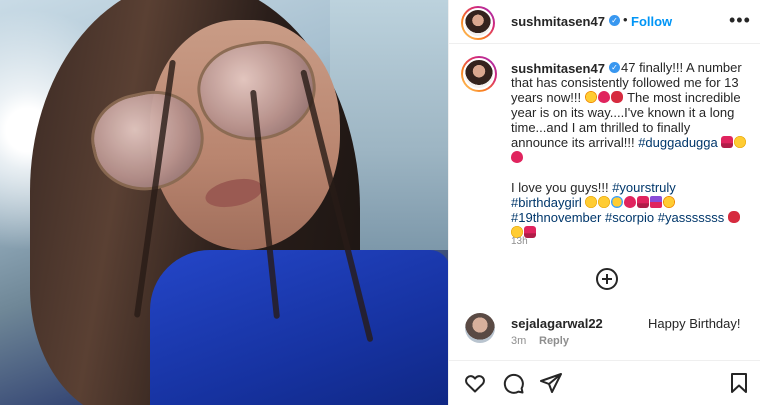  I want to click on plus-circle-icon, so click(607, 279).